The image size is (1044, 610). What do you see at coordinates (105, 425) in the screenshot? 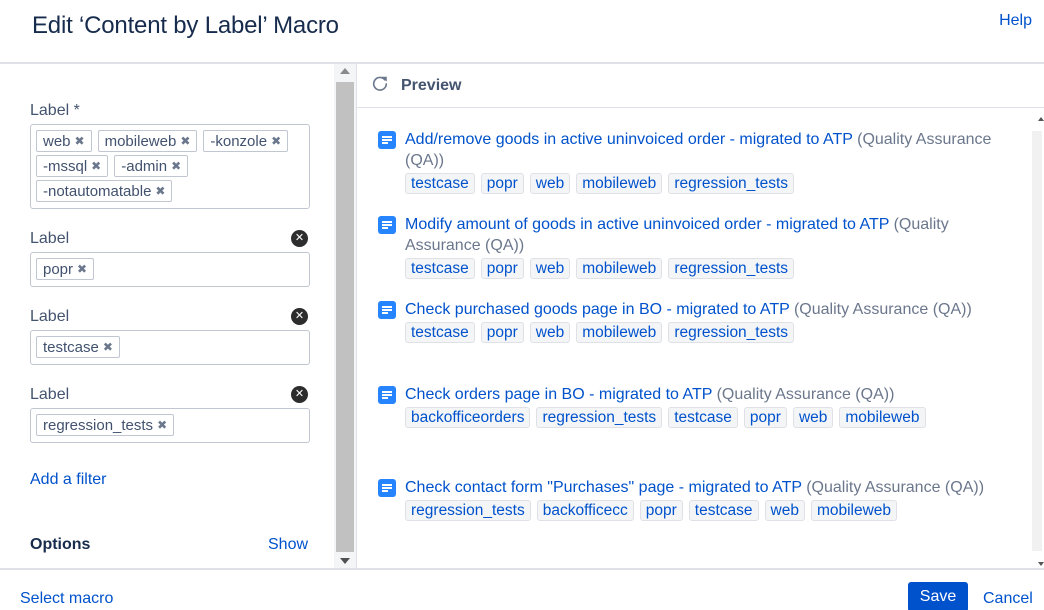
I see `label-chip: regression_tests ✖` at bounding box center [105, 425].